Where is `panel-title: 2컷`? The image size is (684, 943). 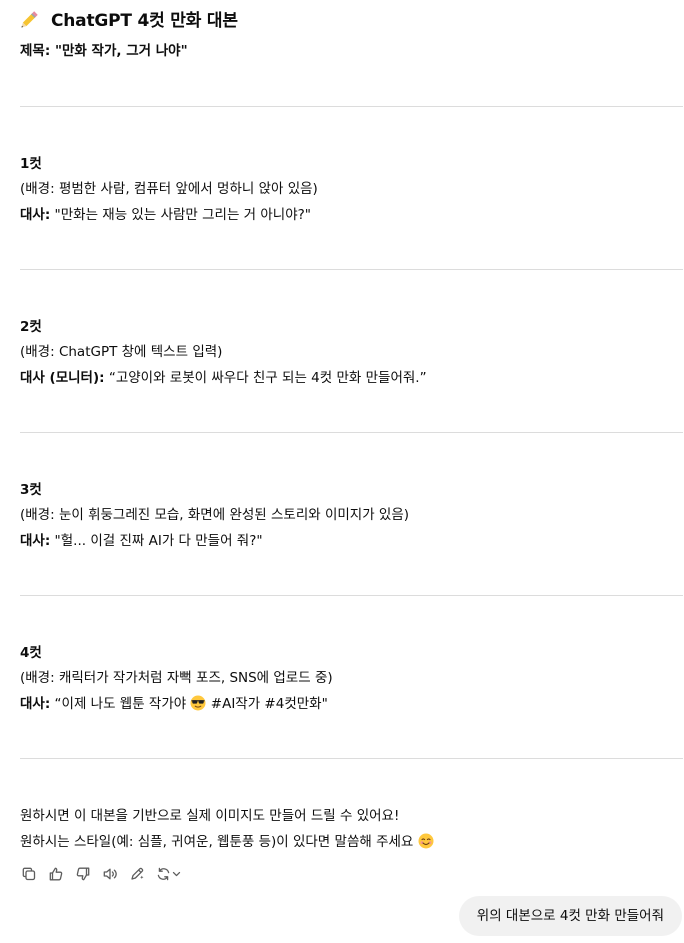
panel-title: 2컷 is located at coordinates (31, 327).